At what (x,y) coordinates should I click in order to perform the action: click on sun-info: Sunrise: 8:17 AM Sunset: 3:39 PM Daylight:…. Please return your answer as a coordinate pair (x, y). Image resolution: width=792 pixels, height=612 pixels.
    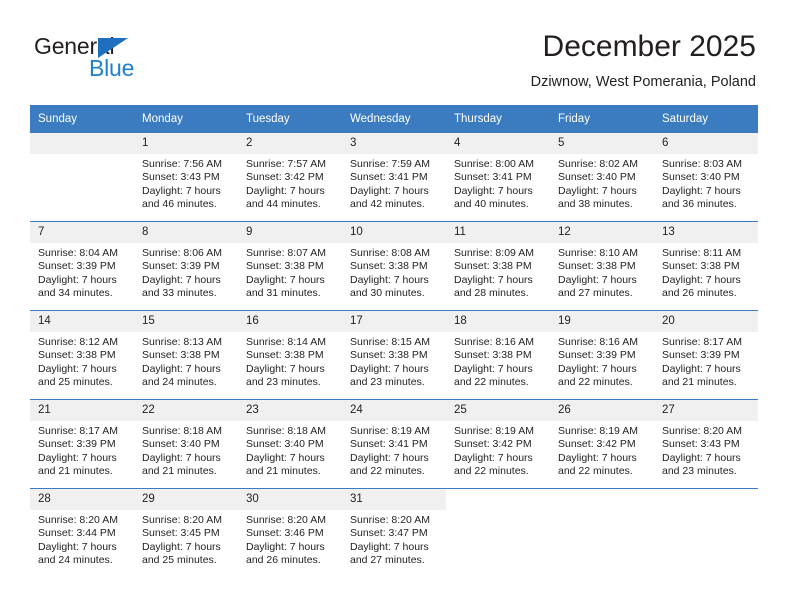
    Looking at the image, I should click on (82, 450).